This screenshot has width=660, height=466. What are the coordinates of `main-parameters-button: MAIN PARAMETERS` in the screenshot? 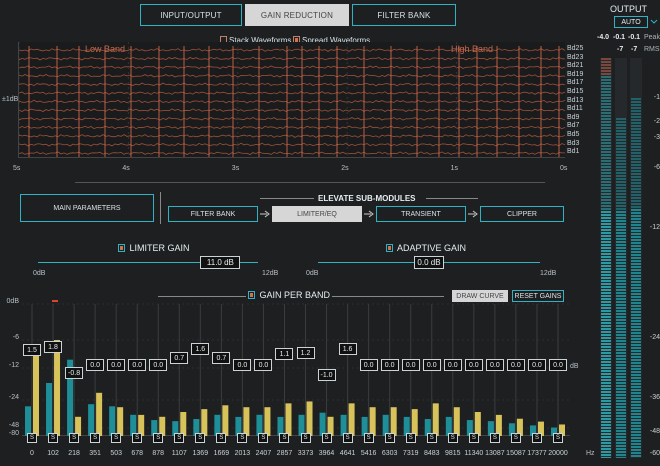 It's located at (87, 208).